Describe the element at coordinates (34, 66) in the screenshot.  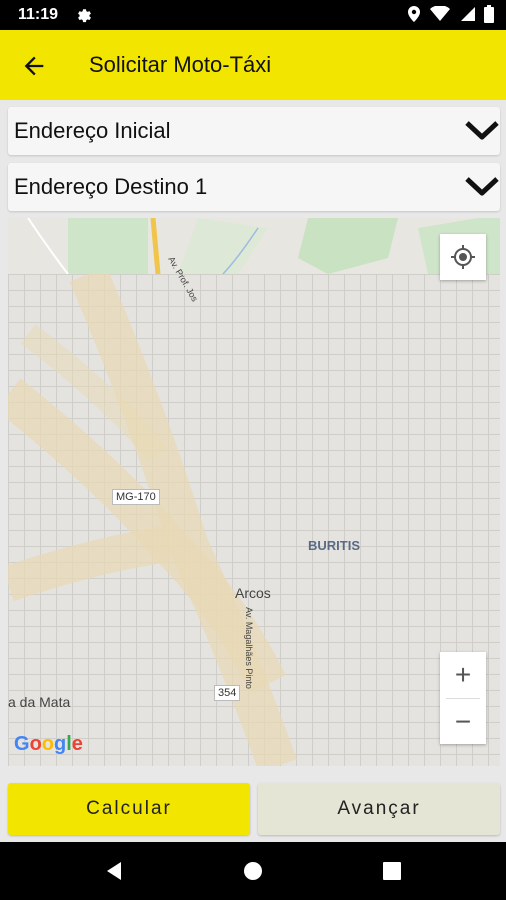
I see `back-arrow-icon` at that location.